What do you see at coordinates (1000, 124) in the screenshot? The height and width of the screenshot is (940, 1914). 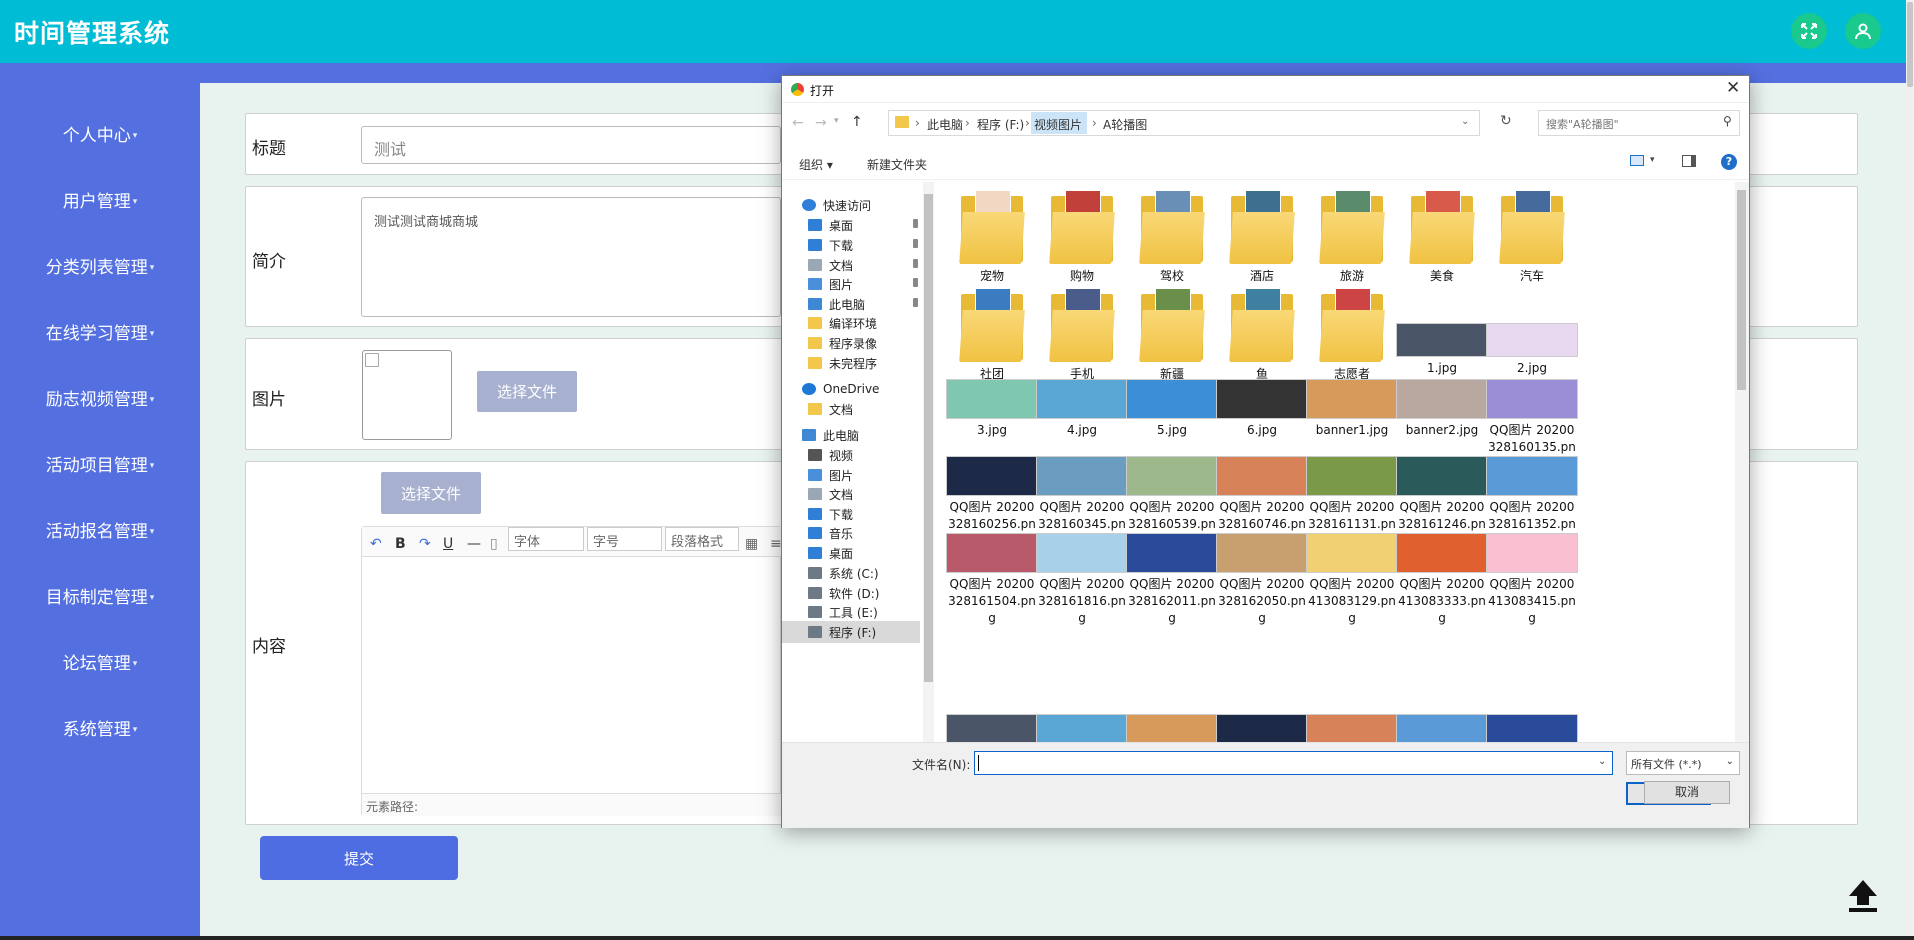 I see `breadcrumb-drive: 程序 (F:)` at bounding box center [1000, 124].